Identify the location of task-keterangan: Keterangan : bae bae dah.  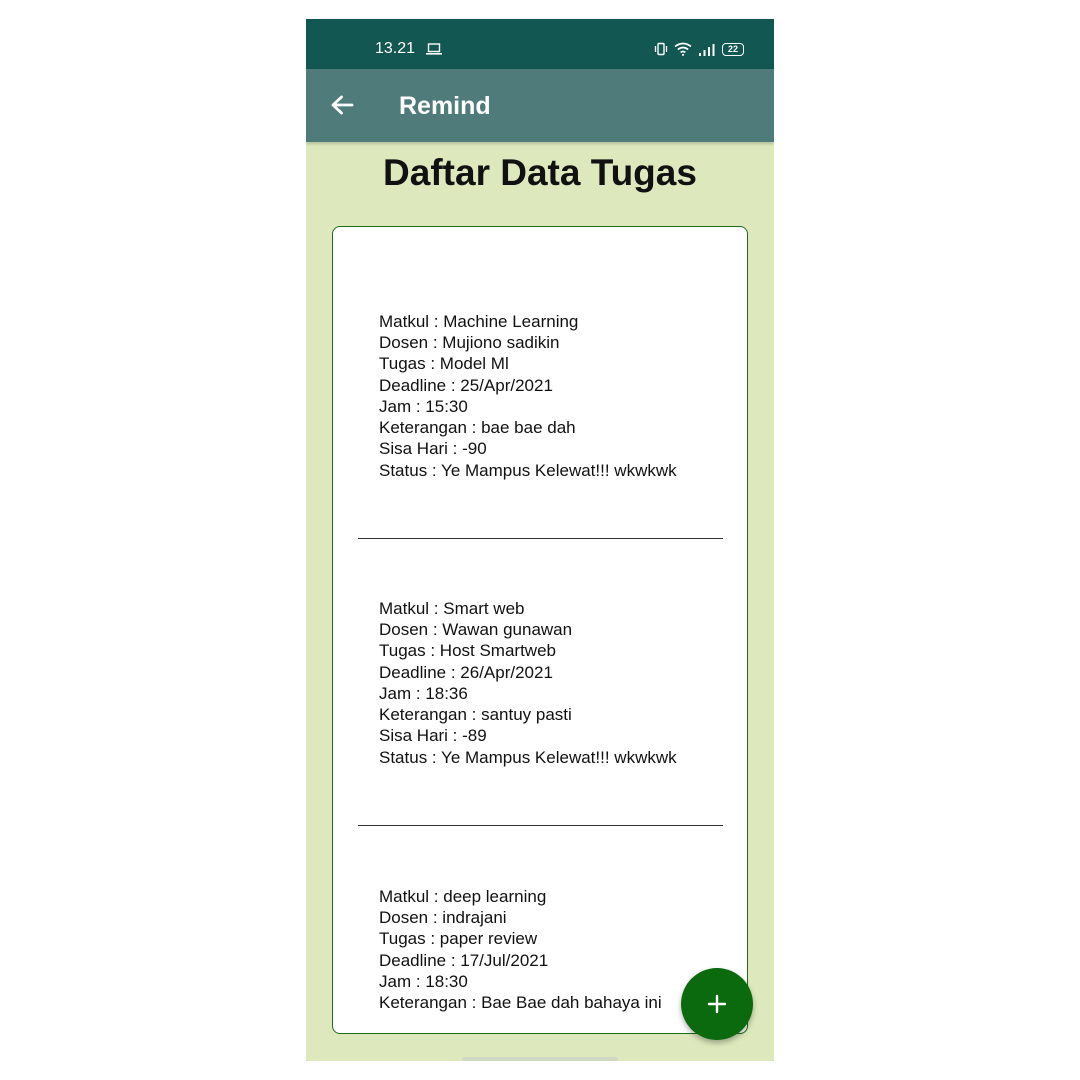
(477, 427).